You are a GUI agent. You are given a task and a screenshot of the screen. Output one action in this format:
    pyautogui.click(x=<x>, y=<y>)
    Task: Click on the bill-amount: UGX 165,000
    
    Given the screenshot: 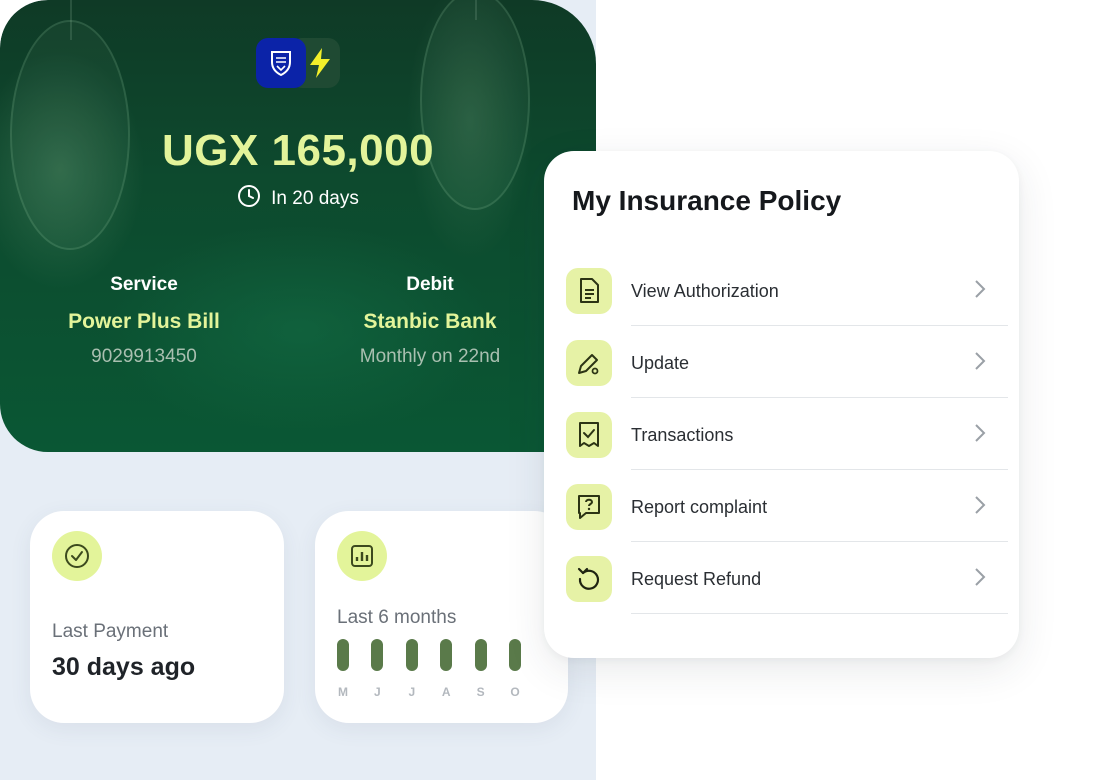 What is the action you would take?
    pyautogui.click(x=298, y=150)
    